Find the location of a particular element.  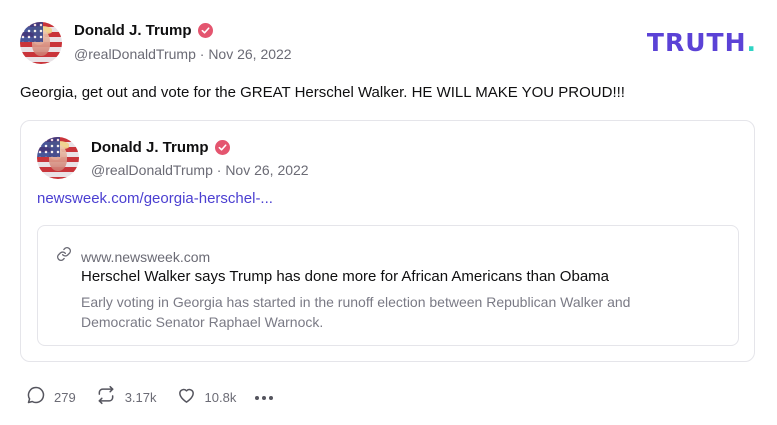

like-button: 10.8k is located at coordinates (206, 397).